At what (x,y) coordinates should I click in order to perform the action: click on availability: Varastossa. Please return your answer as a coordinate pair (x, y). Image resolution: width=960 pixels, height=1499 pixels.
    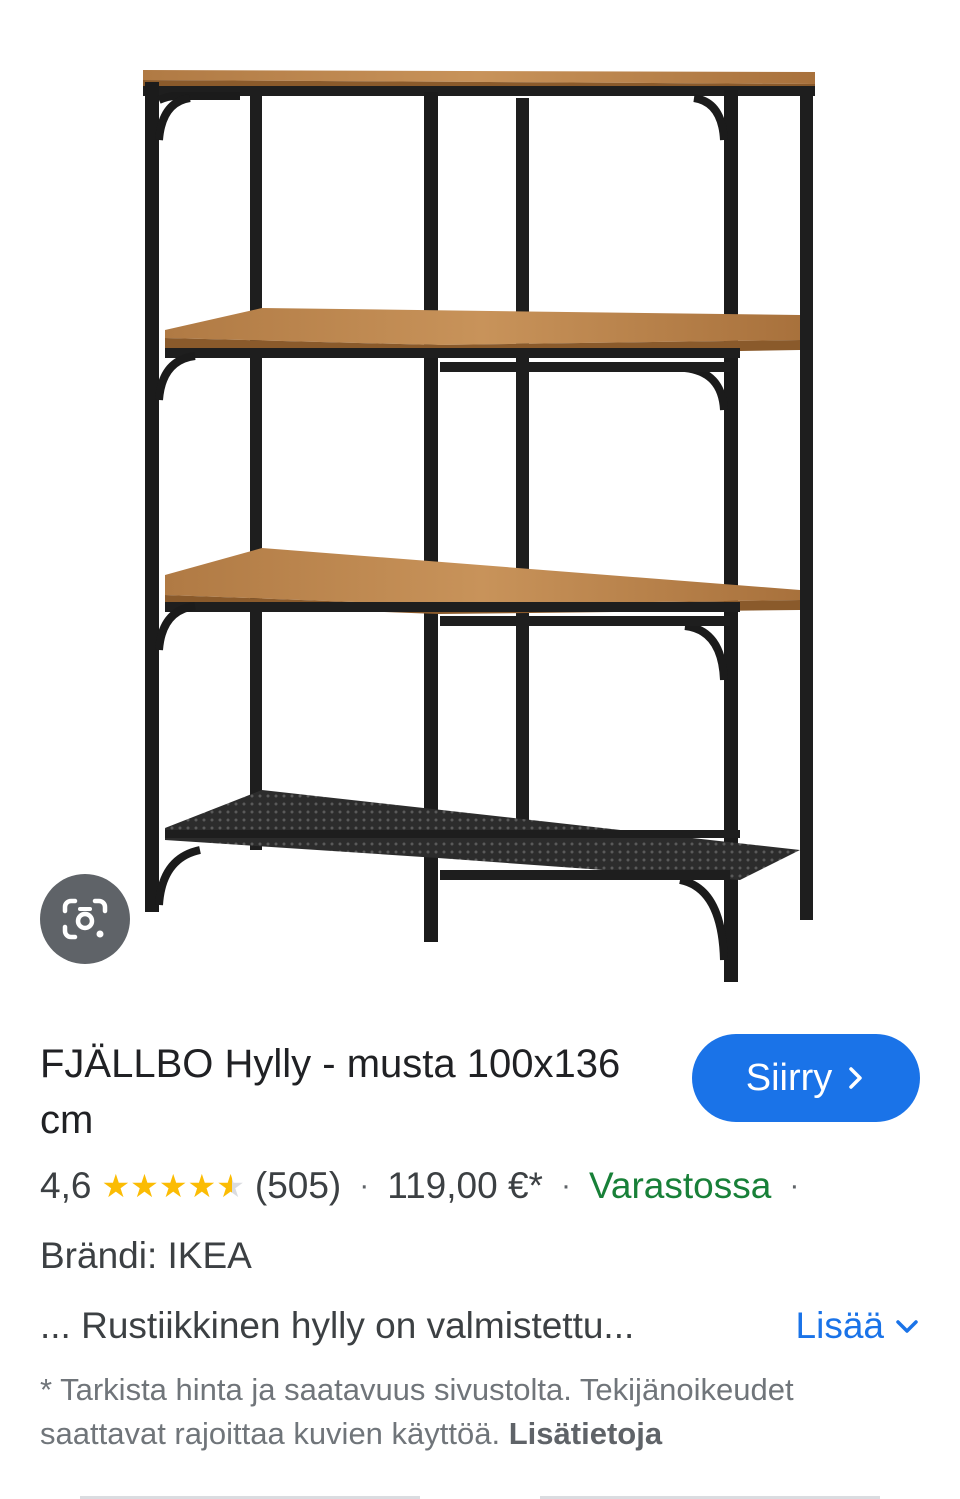
    Looking at the image, I should click on (680, 1185).